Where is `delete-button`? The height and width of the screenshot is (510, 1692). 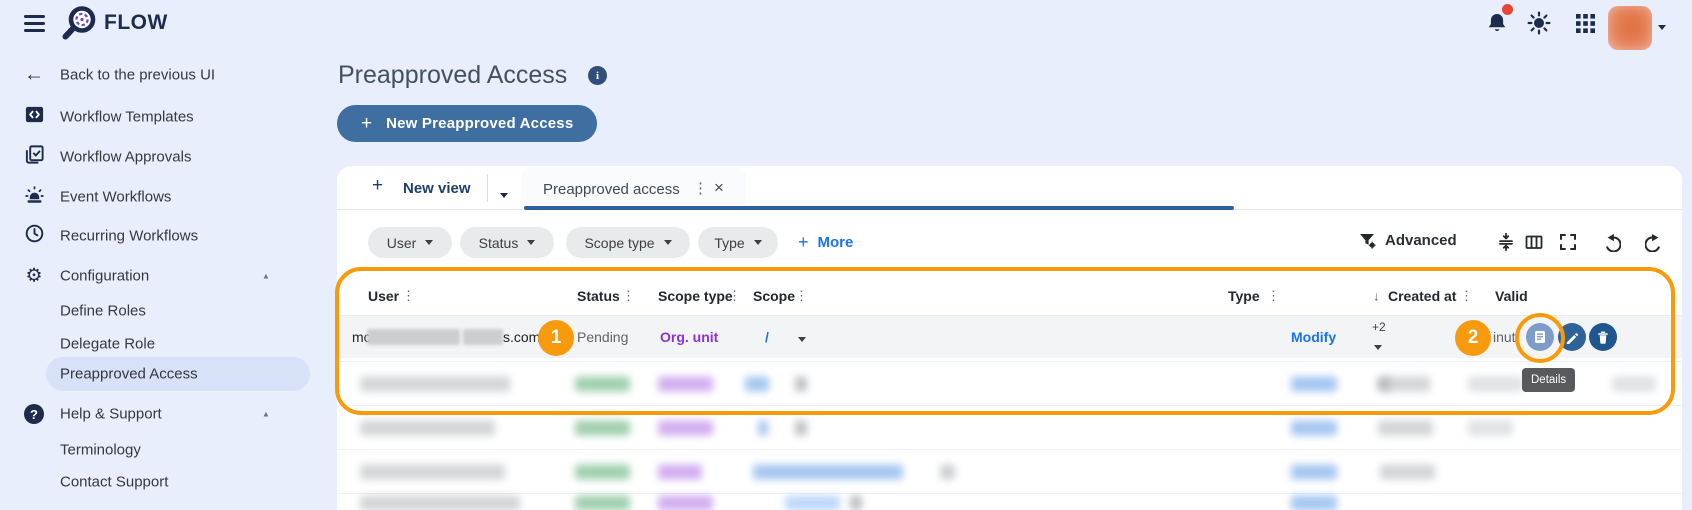 delete-button is located at coordinates (1603, 337).